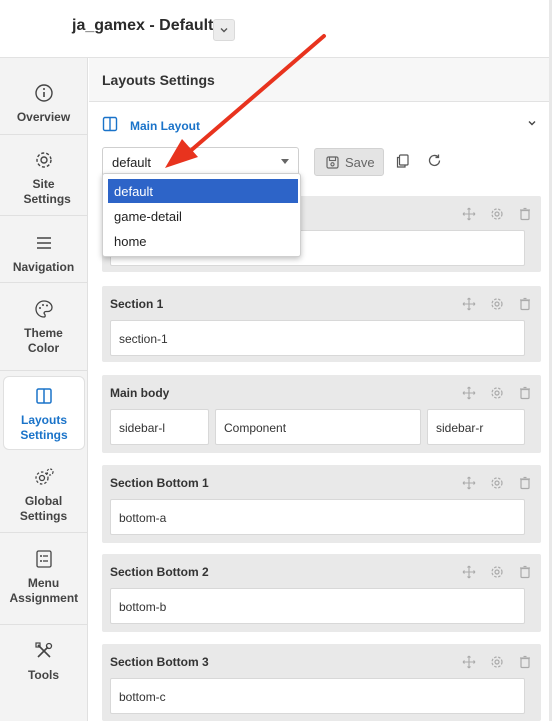  What do you see at coordinates (137, 304) in the screenshot?
I see `section-title: Section 1` at bounding box center [137, 304].